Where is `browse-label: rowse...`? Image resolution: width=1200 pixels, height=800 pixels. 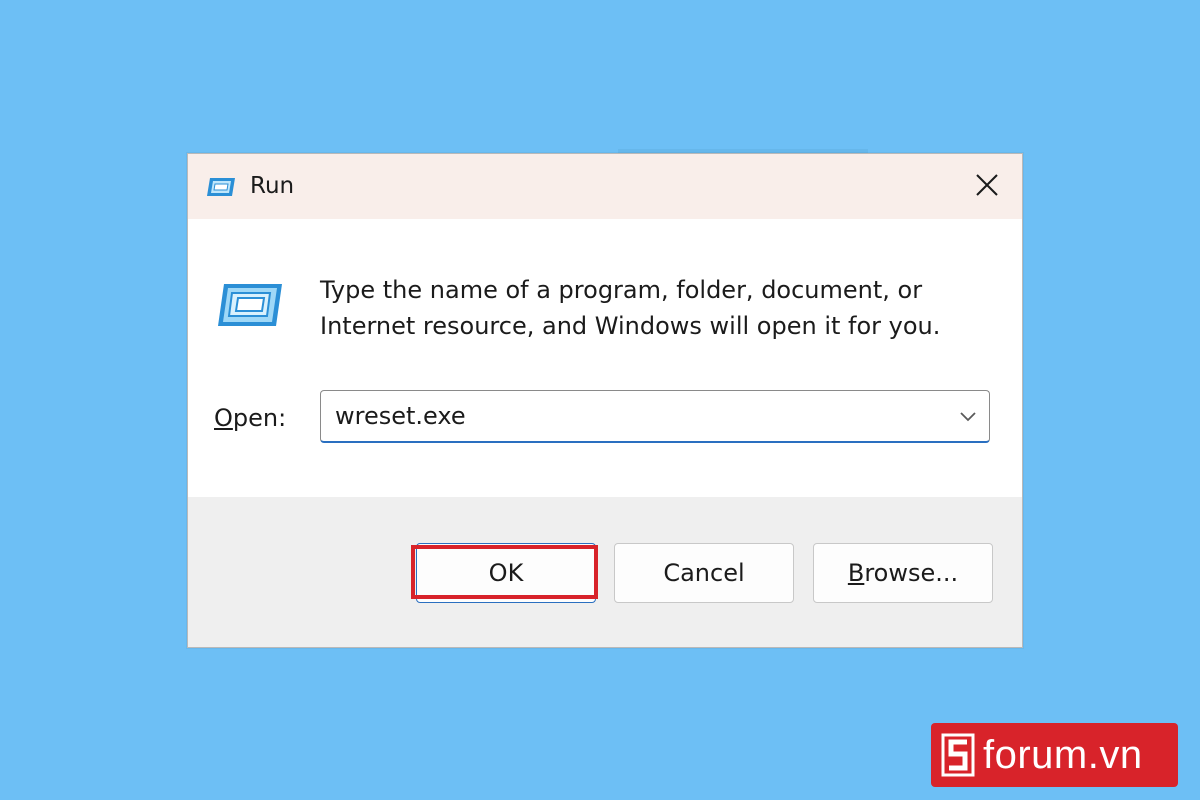 browse-label: rowse... is located at coordinates (911, 573).